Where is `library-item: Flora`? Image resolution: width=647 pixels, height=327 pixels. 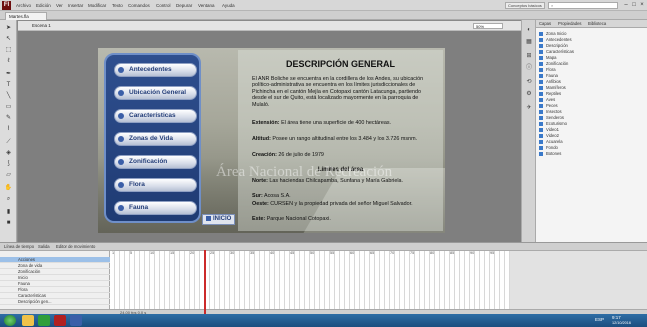 library-item: Flora is located at coordinates (547, 69).